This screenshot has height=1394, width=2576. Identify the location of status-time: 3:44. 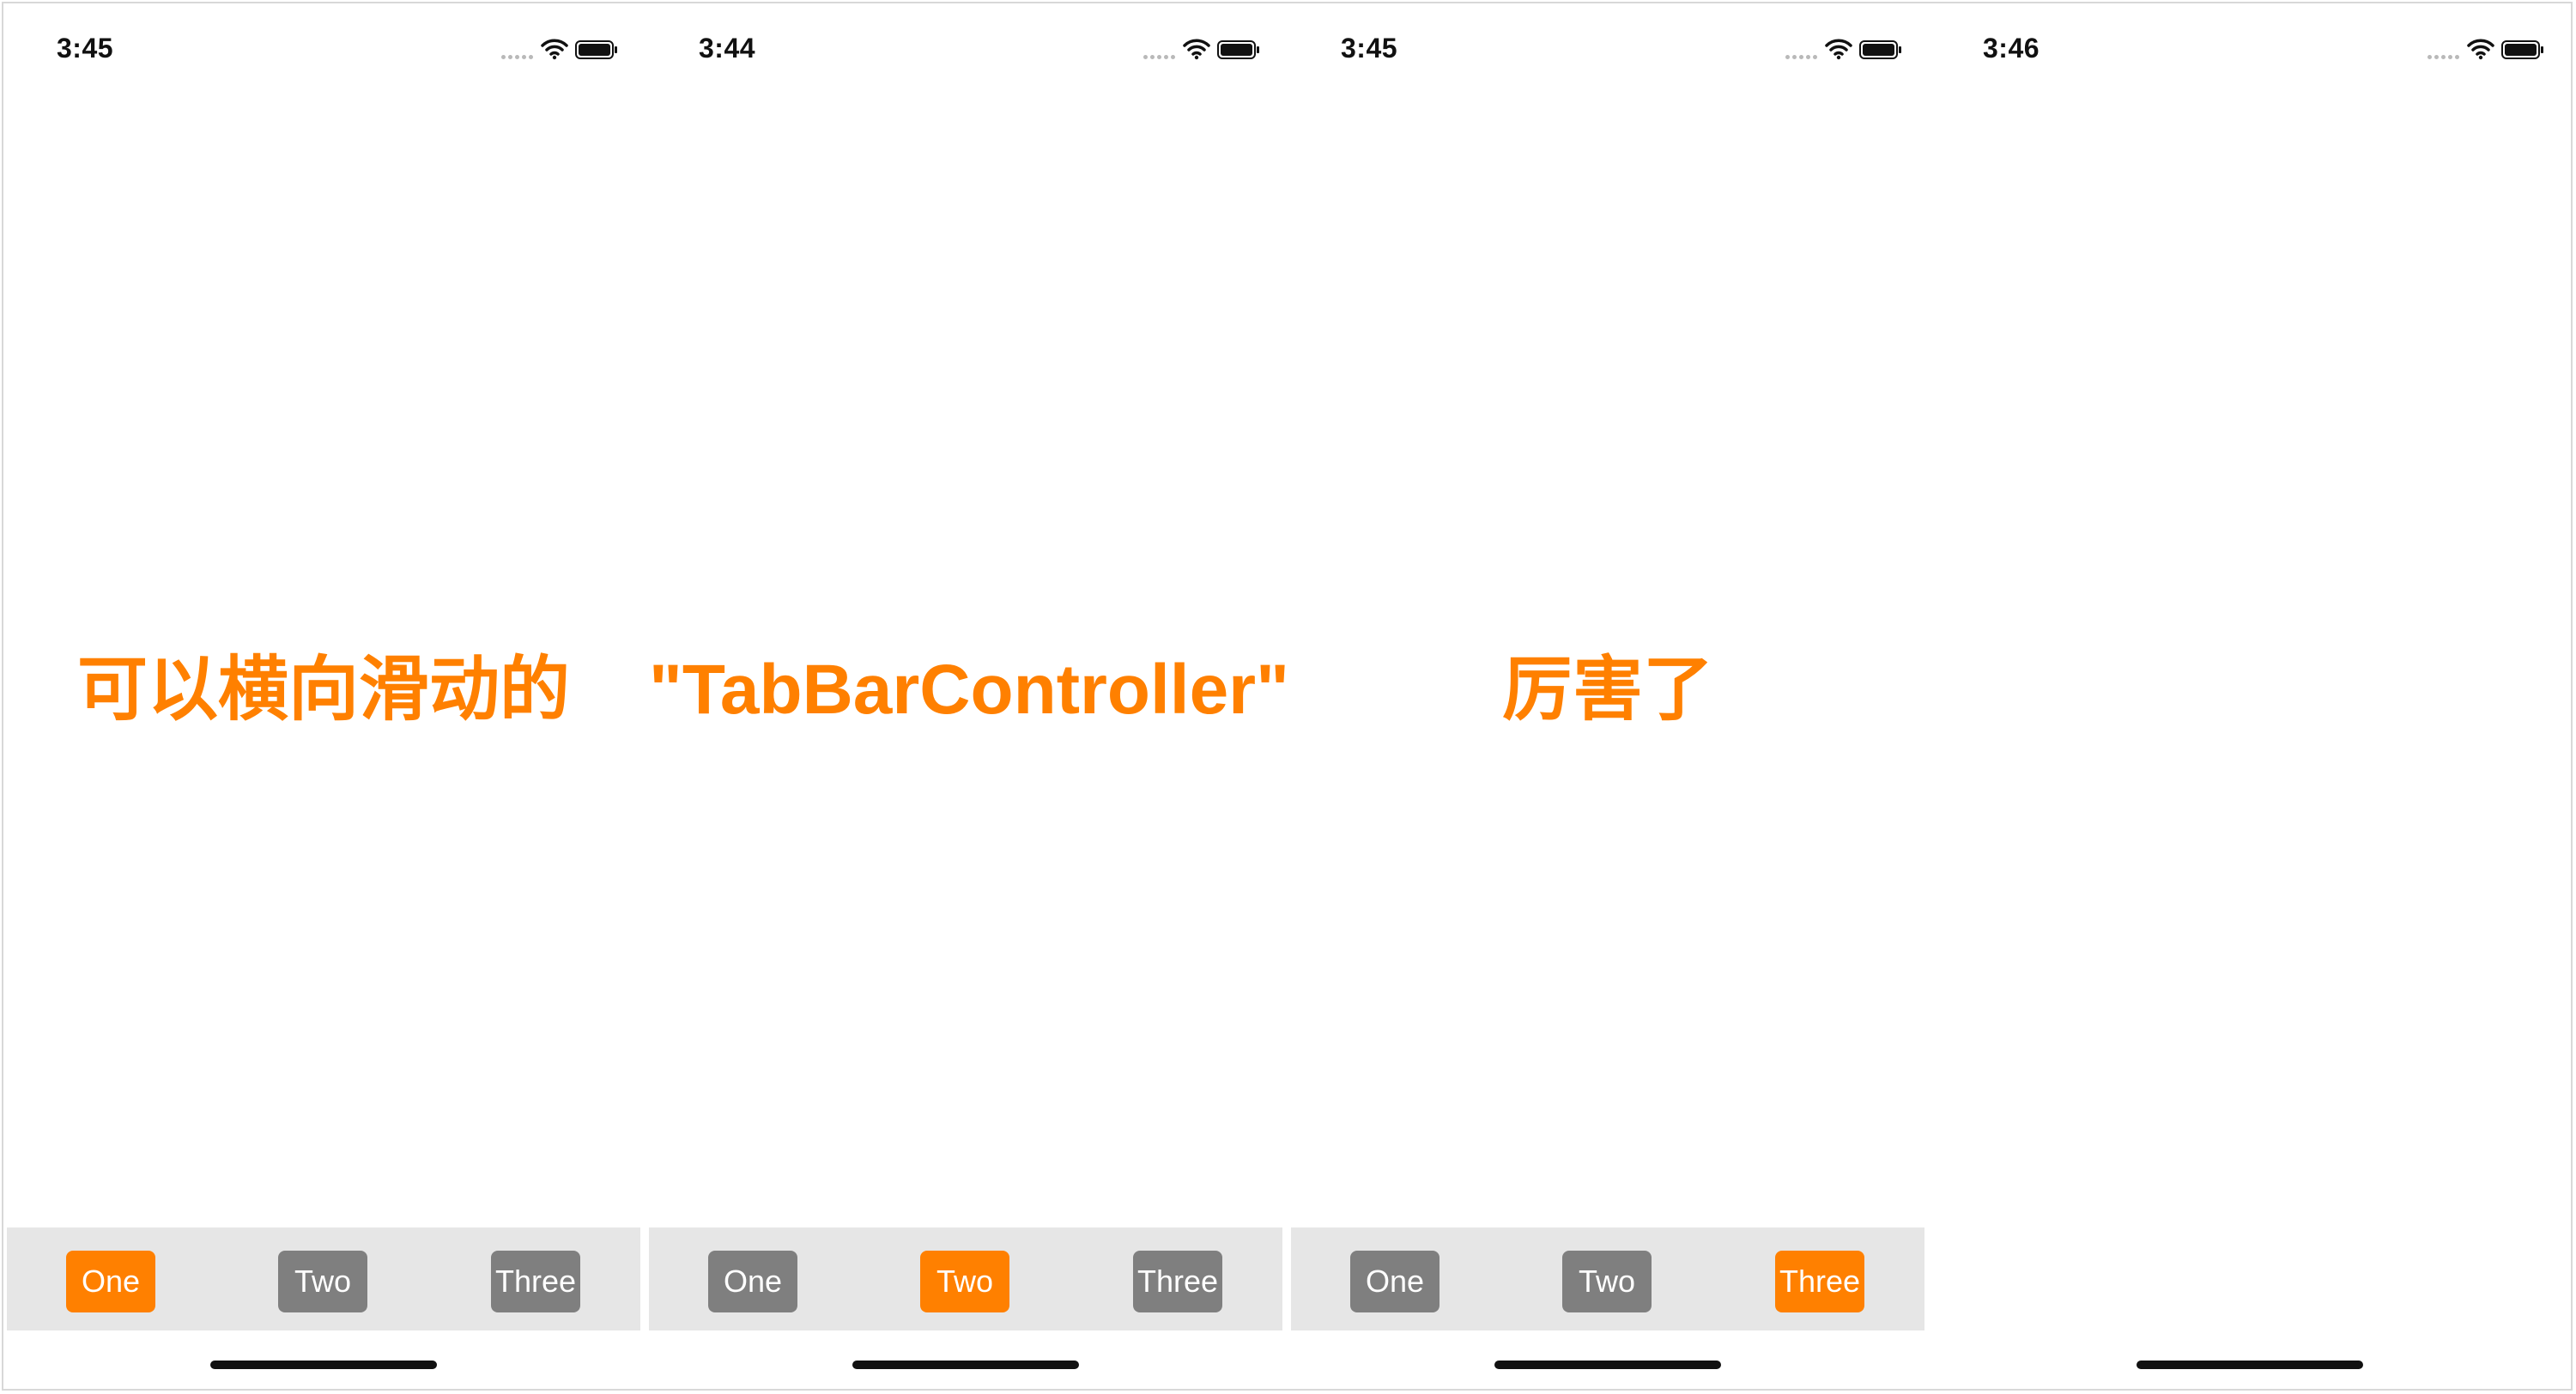
(727, 48).